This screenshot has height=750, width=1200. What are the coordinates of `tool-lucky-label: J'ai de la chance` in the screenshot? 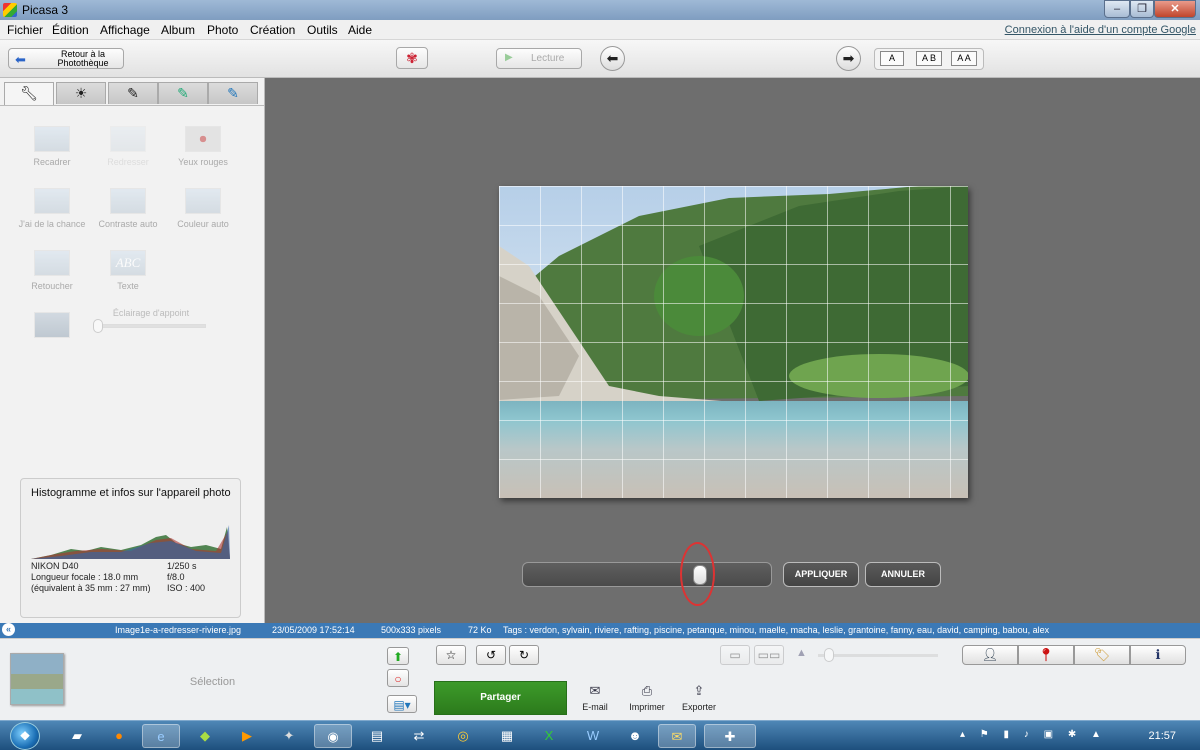 It's located at (52, 224).